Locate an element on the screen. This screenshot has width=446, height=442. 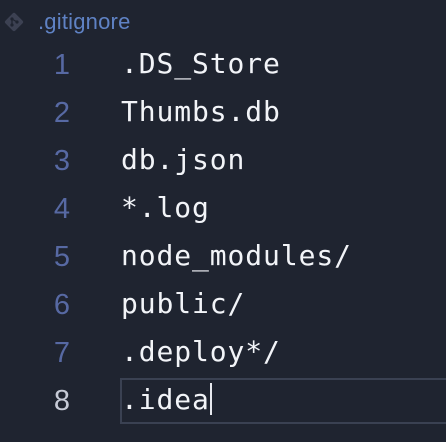
line-number: 4 is located at coordinates (61, 209).